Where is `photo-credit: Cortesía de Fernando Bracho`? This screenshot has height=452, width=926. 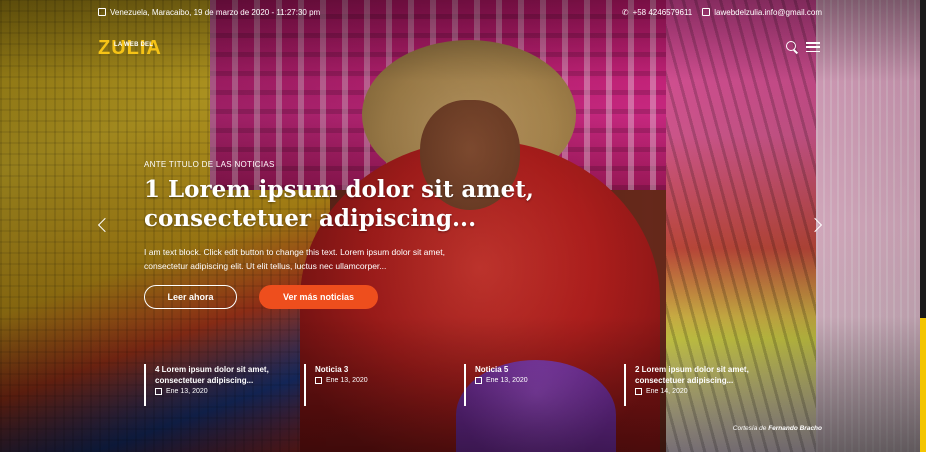
photo-credit: Cortesía de Fernando Bracho is located at coordinates (777, 428).